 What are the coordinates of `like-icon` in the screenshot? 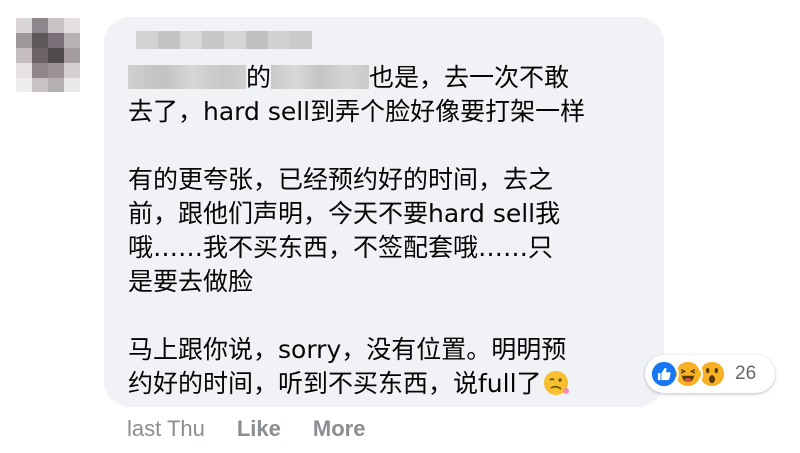 It's located at (664, 374).